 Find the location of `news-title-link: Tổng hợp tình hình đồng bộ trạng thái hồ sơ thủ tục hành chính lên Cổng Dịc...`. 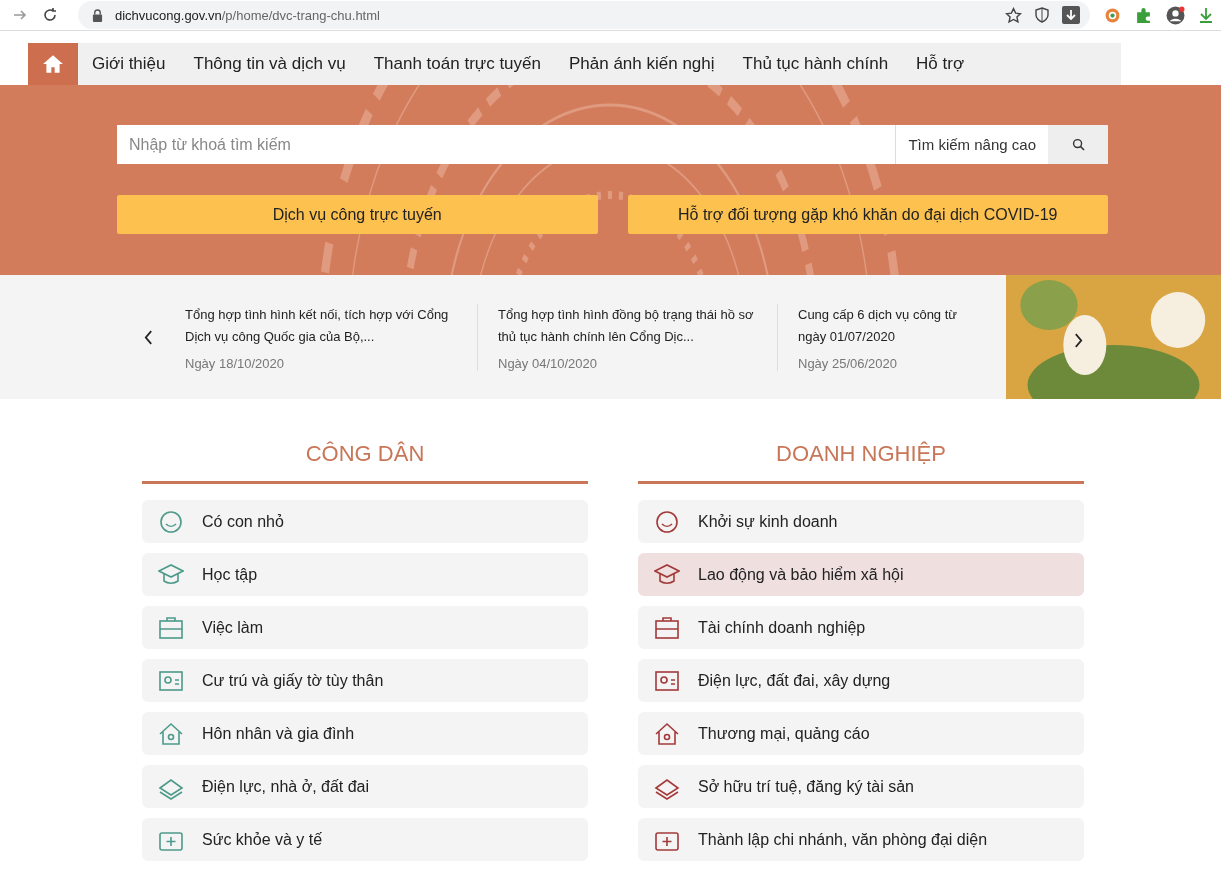

news-title-link: Tổng hợp tình hình đồng bộ trạng thái hồ sơ thủ tục hành chính lên Cổng Dịc... is located at coordinates (627, 325).